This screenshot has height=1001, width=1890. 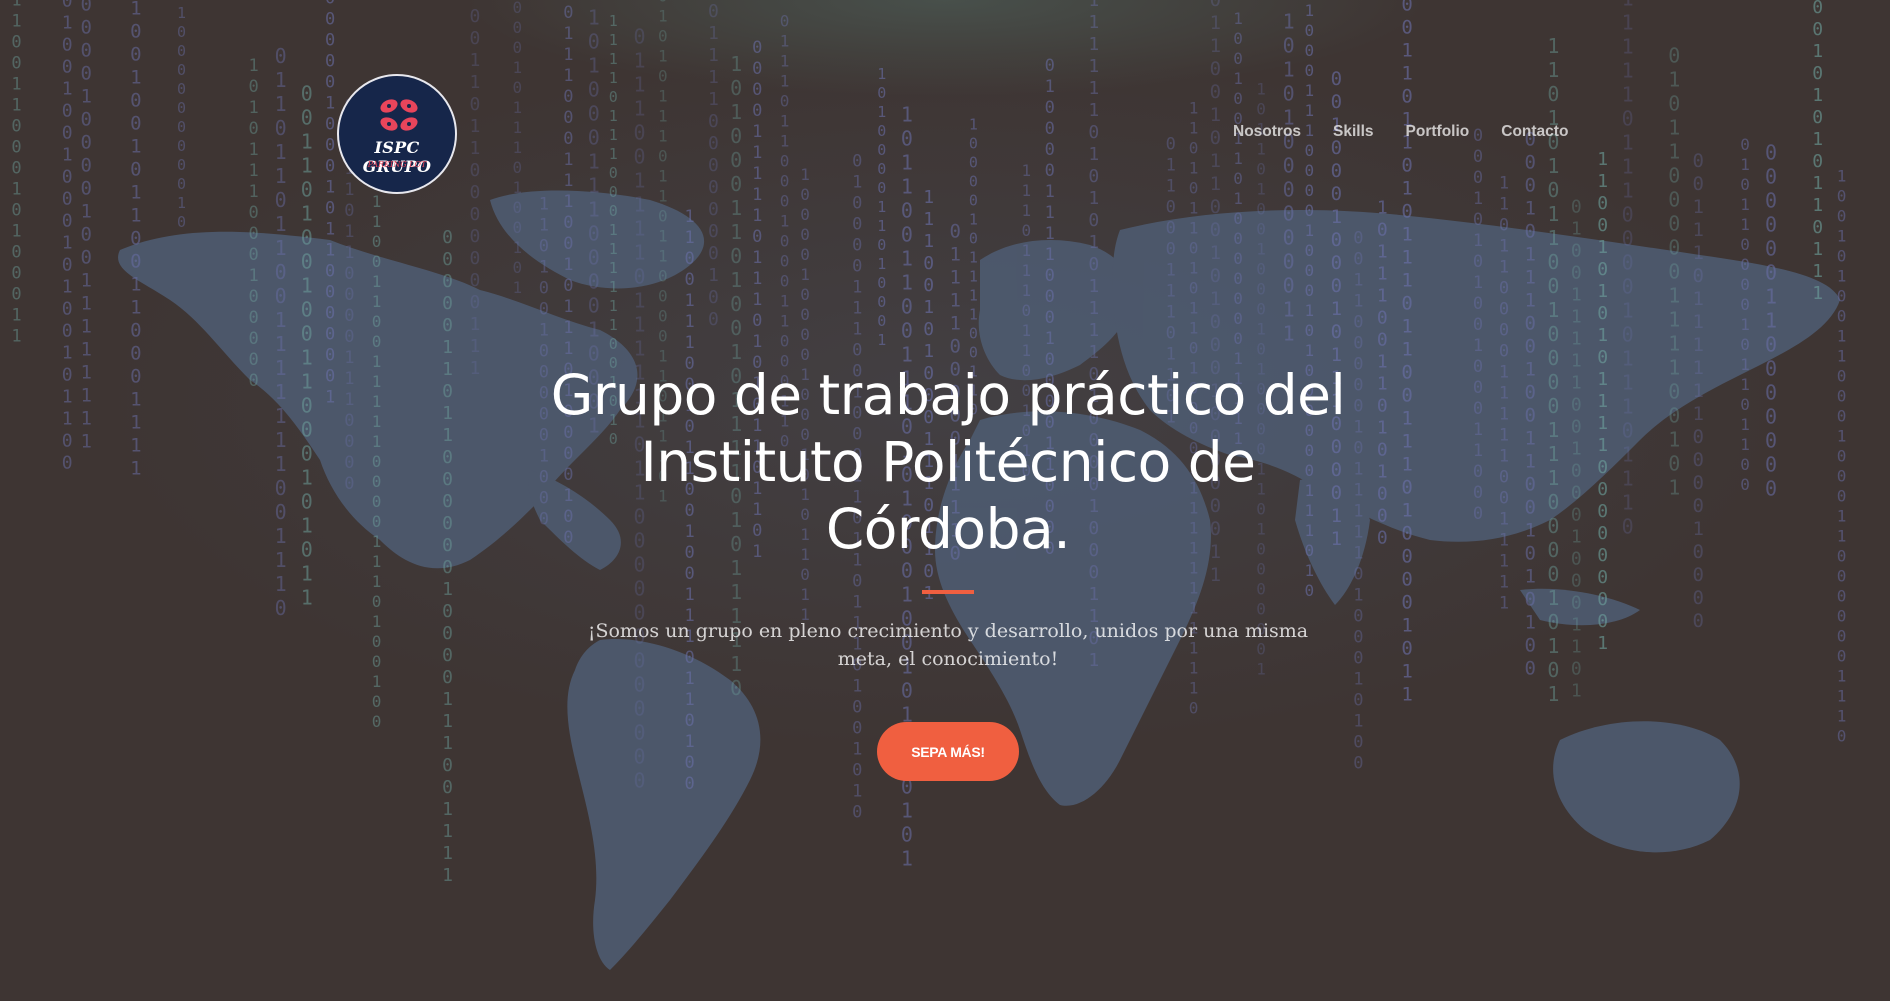 I want to click on nav-link-portfolio: Portfolio, so click(x=1438, y=132).